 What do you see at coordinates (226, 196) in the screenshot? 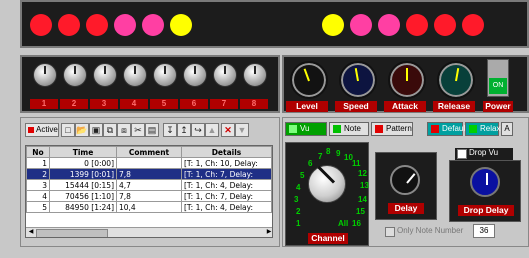
I see `table-cell: [T: 1, Ch: 7, Delay:` at bounding box center [226, 196].